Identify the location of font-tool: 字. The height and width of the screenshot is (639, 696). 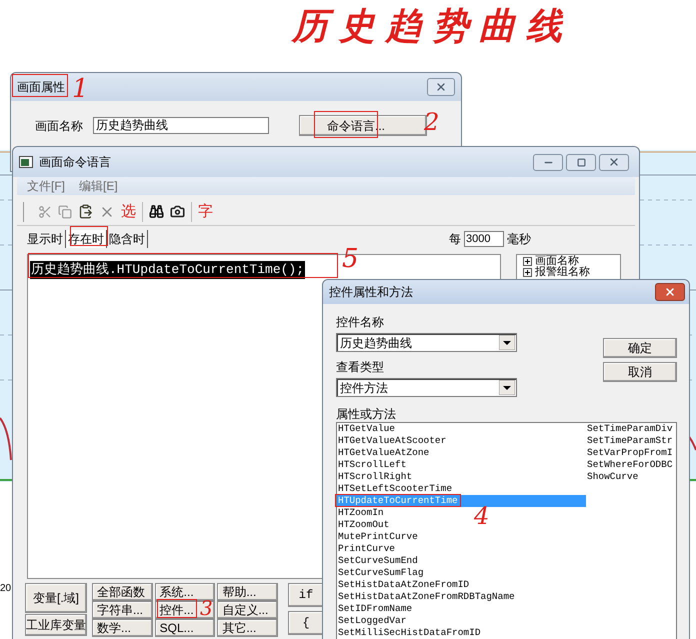
(205, 211).